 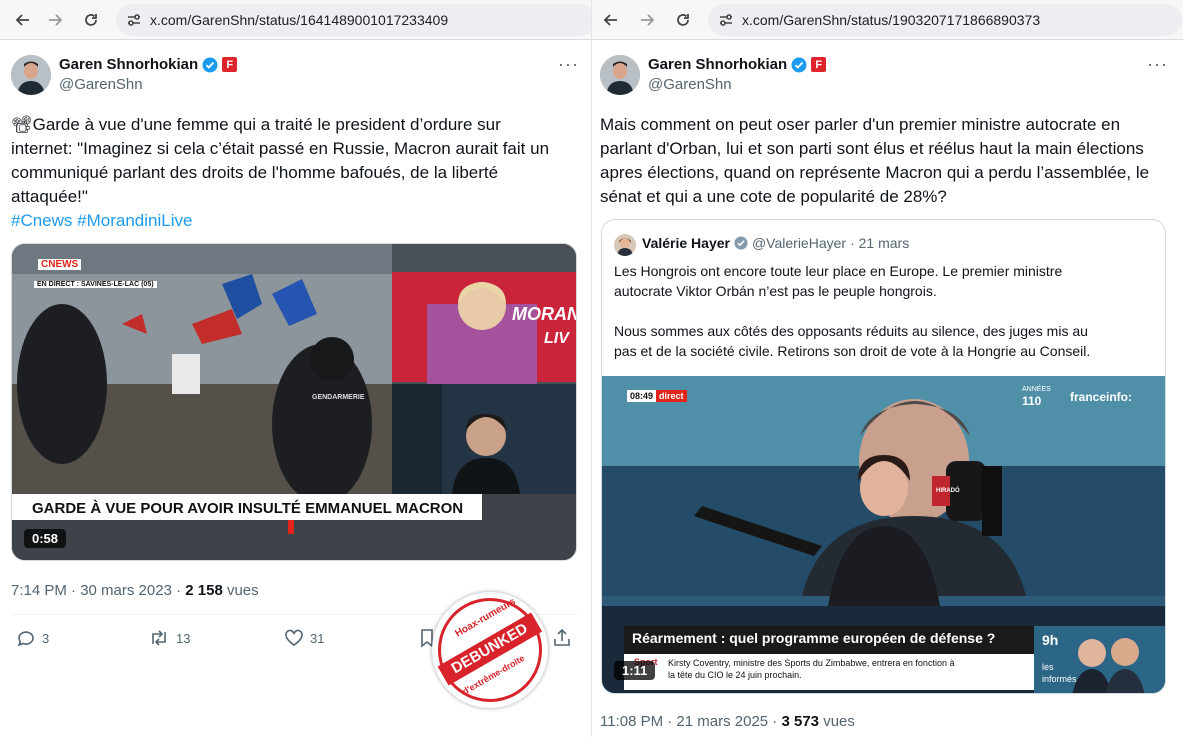 What do you see at coordinates (49, 196) in the screenshot?
I see `tweet-line: attaquée!"` at bounding box center [49, 196].